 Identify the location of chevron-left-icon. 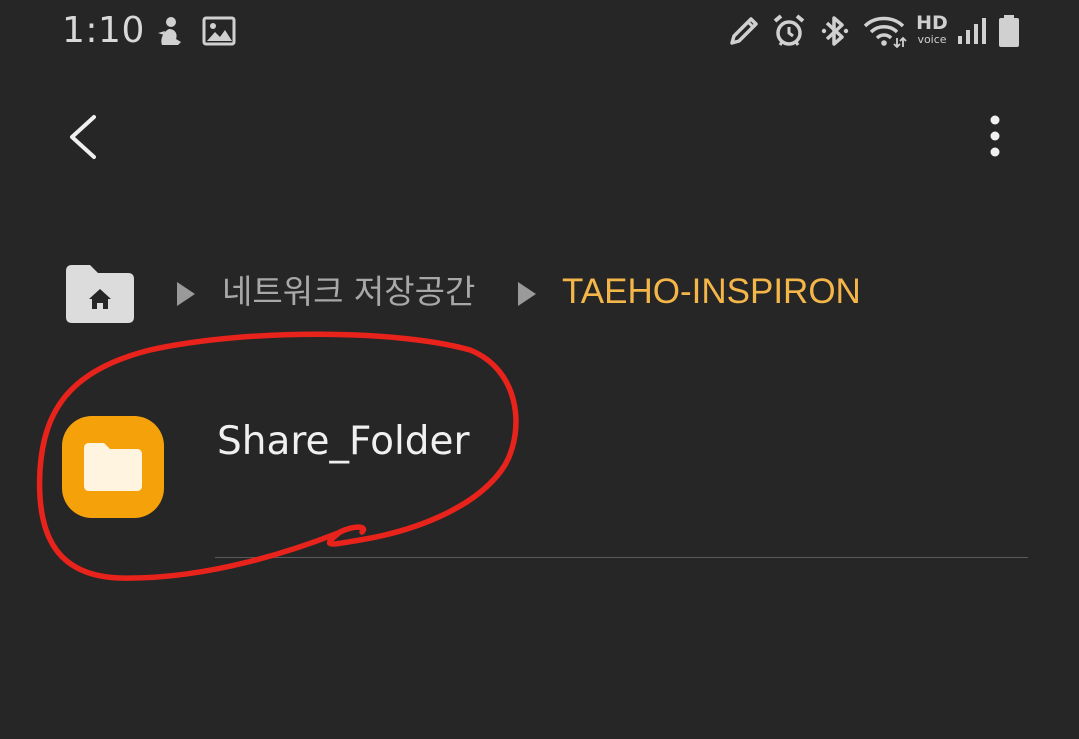
(83, 137).